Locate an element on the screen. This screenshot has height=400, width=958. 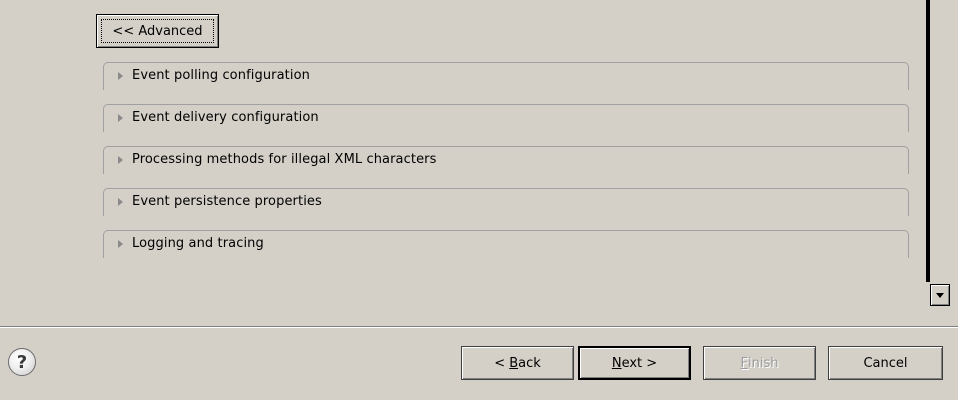
finish-button: Finish is located at coordinates (759, 363).